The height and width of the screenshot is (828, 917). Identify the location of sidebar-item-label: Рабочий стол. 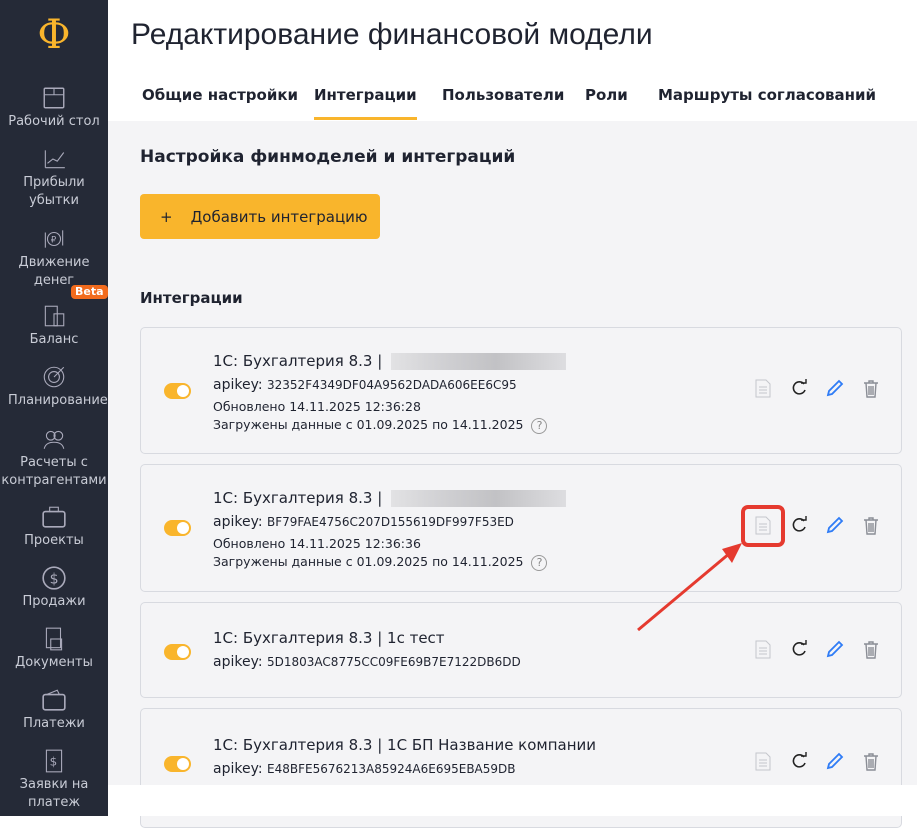
(54, 121).